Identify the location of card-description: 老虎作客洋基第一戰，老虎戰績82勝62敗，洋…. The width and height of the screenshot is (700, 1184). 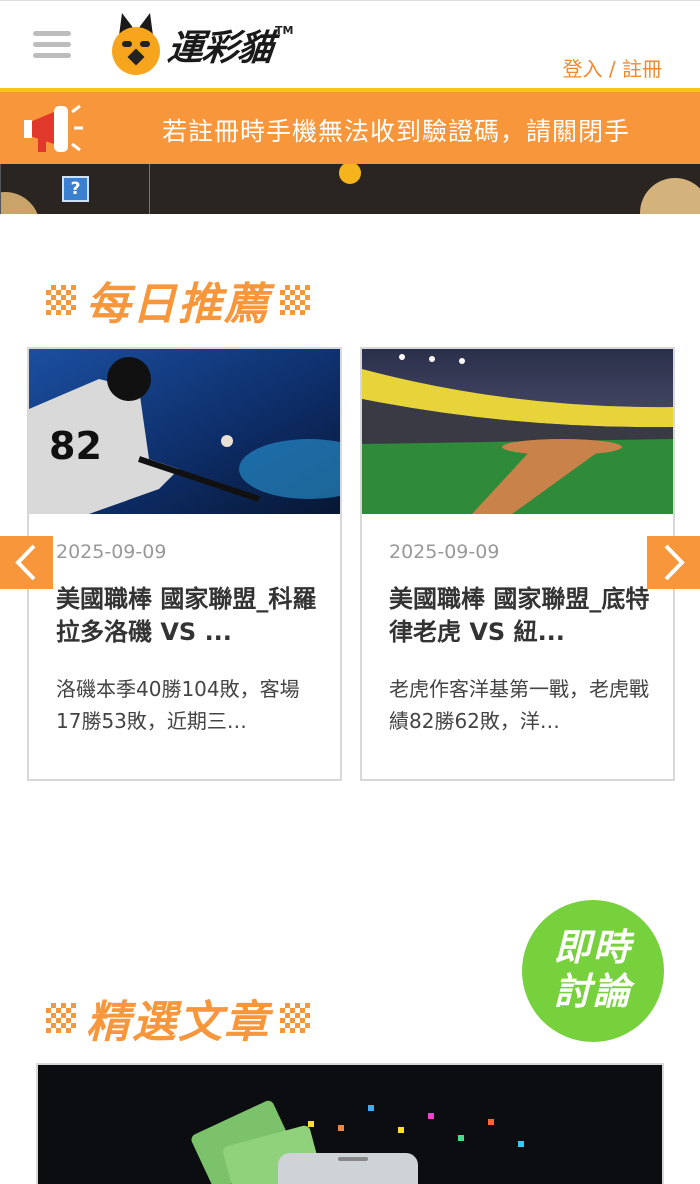
(519, 705).